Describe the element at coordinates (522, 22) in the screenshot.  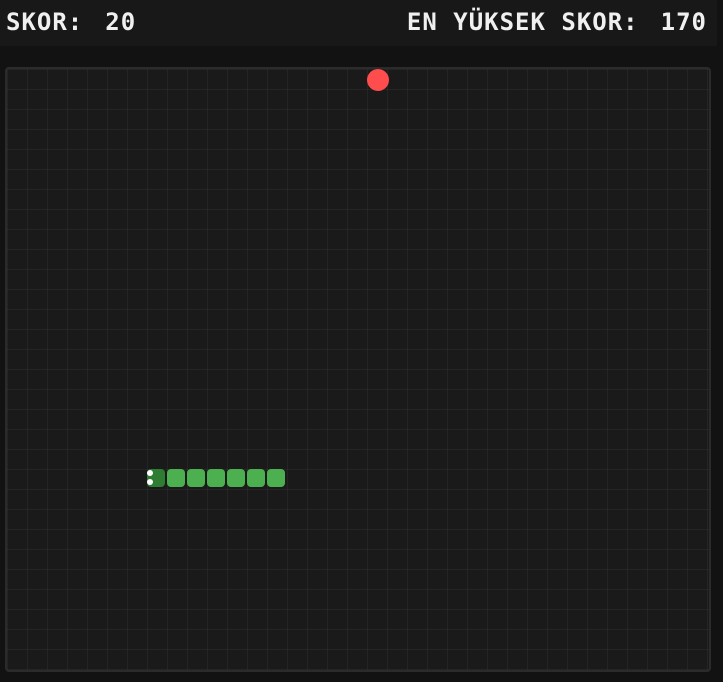
I see `high-score-label: EN YÜKSEK SKOR:` at that location.